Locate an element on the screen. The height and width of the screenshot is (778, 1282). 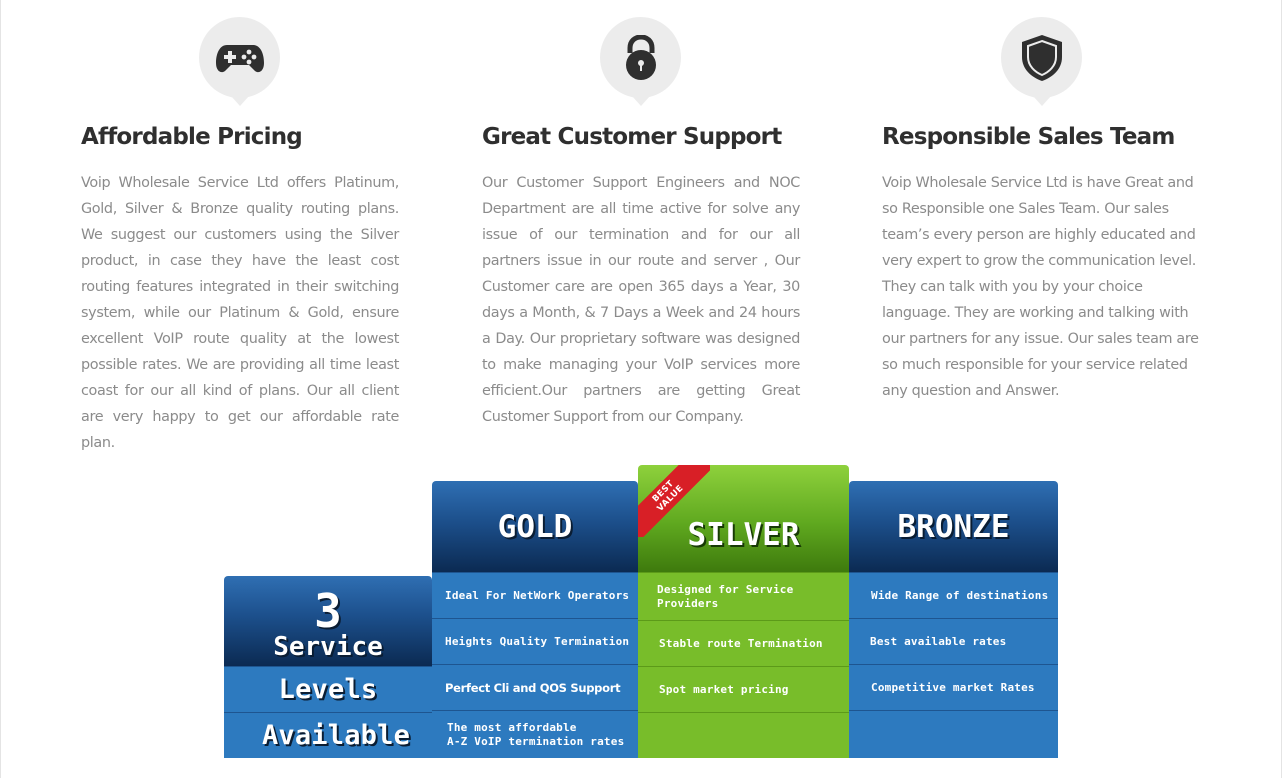
plan-feature: Heights Quality Termination is located at coordinates (535, 641).